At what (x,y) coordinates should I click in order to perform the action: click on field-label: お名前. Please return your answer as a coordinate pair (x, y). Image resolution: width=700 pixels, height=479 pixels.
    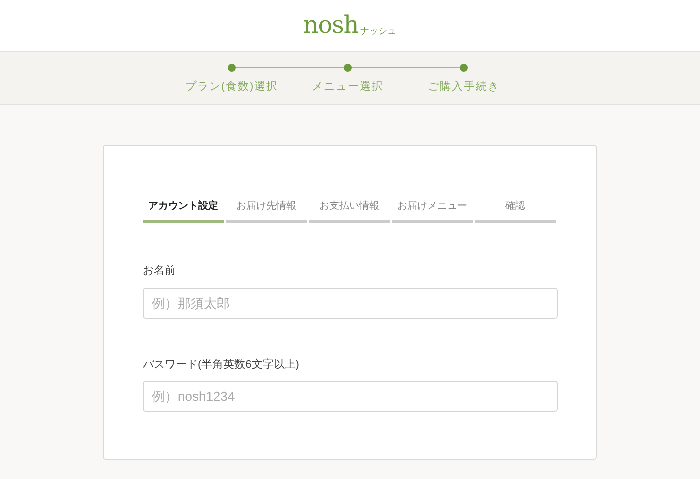
    Looking at the image, I should click on (160, 271).